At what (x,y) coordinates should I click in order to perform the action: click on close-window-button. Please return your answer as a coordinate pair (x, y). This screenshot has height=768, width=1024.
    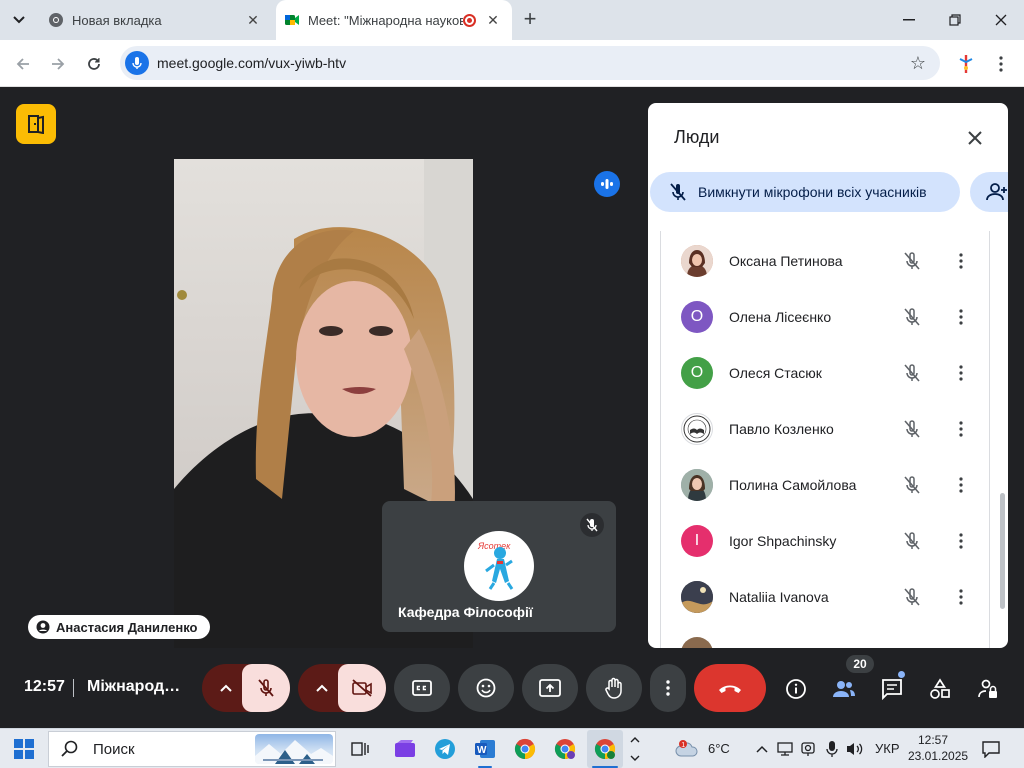
    Looking at the image, I should click on (1001, 20).